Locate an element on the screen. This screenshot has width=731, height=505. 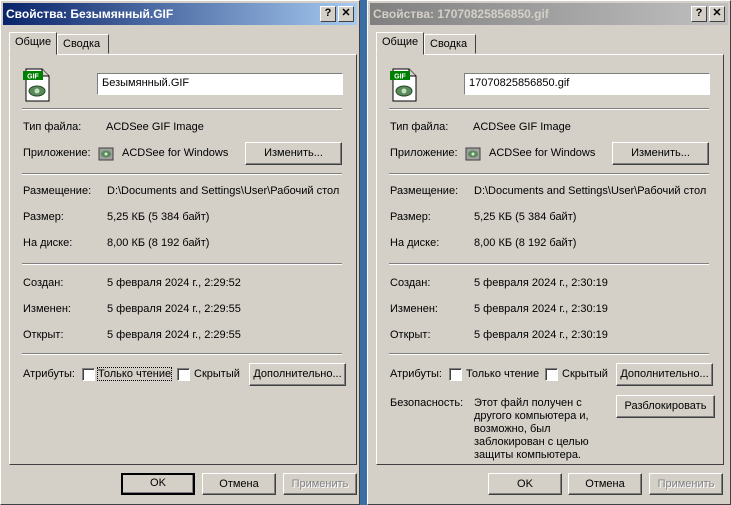
accessed-value: 5 февраля 2024 г., 2:30:19 is located at coordinates (541, 335).